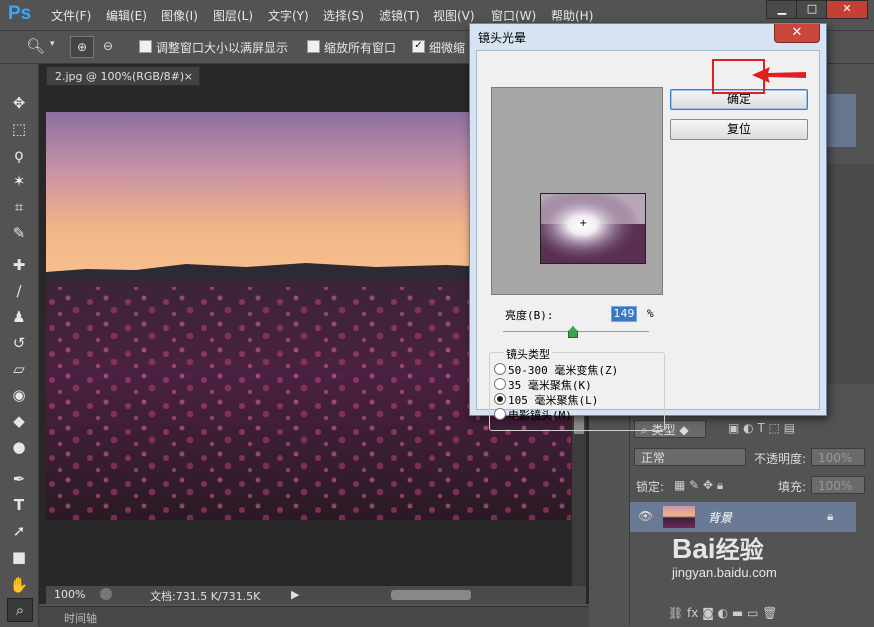 Image resolution: width=874 pixels, height=627 pixels. Describe the element at coordinates (19, 479) in the screenshot. I see `pen-tool-icon: ✒` at that location.